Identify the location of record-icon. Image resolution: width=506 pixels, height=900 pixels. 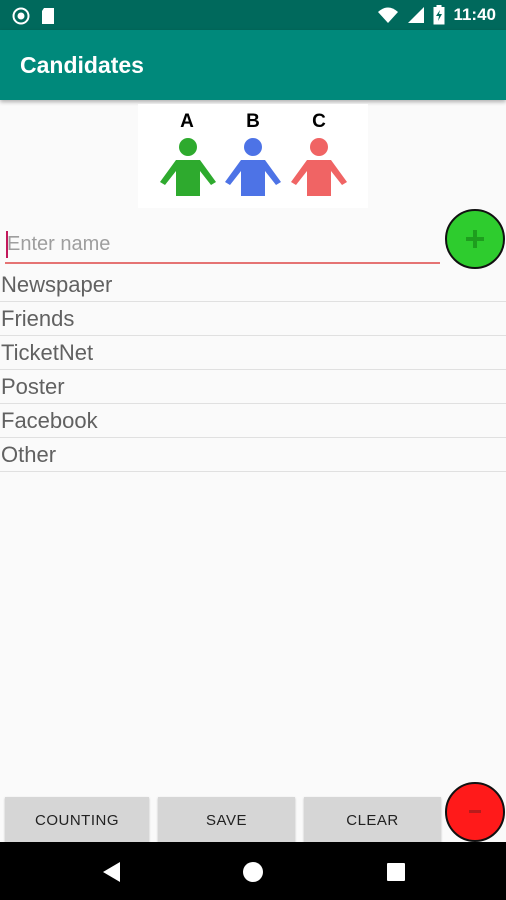
(21, 16).